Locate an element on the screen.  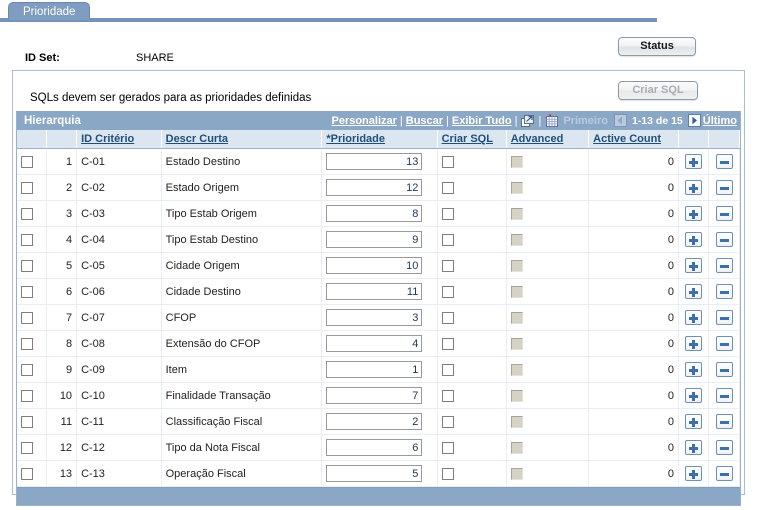
column-header-prioridade: *Prioridade is located at coordinates (379, 139).